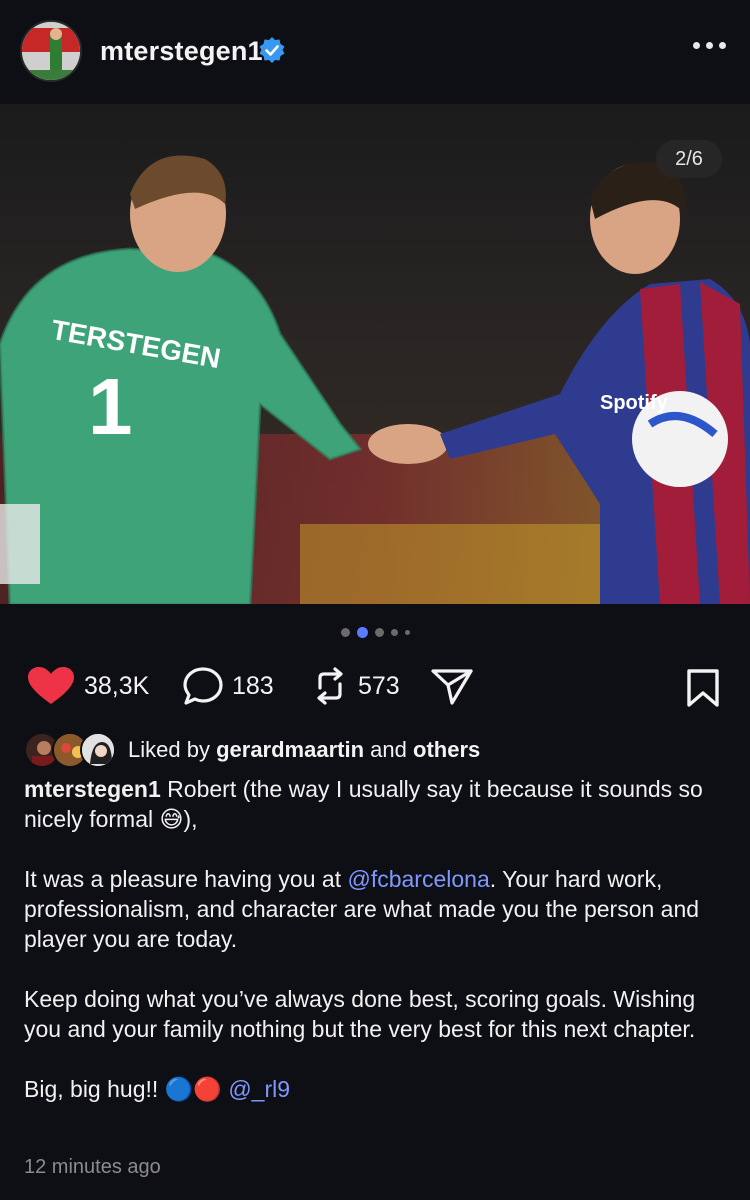  I want to click on post-username: mterstegen1, so click(181, 51).